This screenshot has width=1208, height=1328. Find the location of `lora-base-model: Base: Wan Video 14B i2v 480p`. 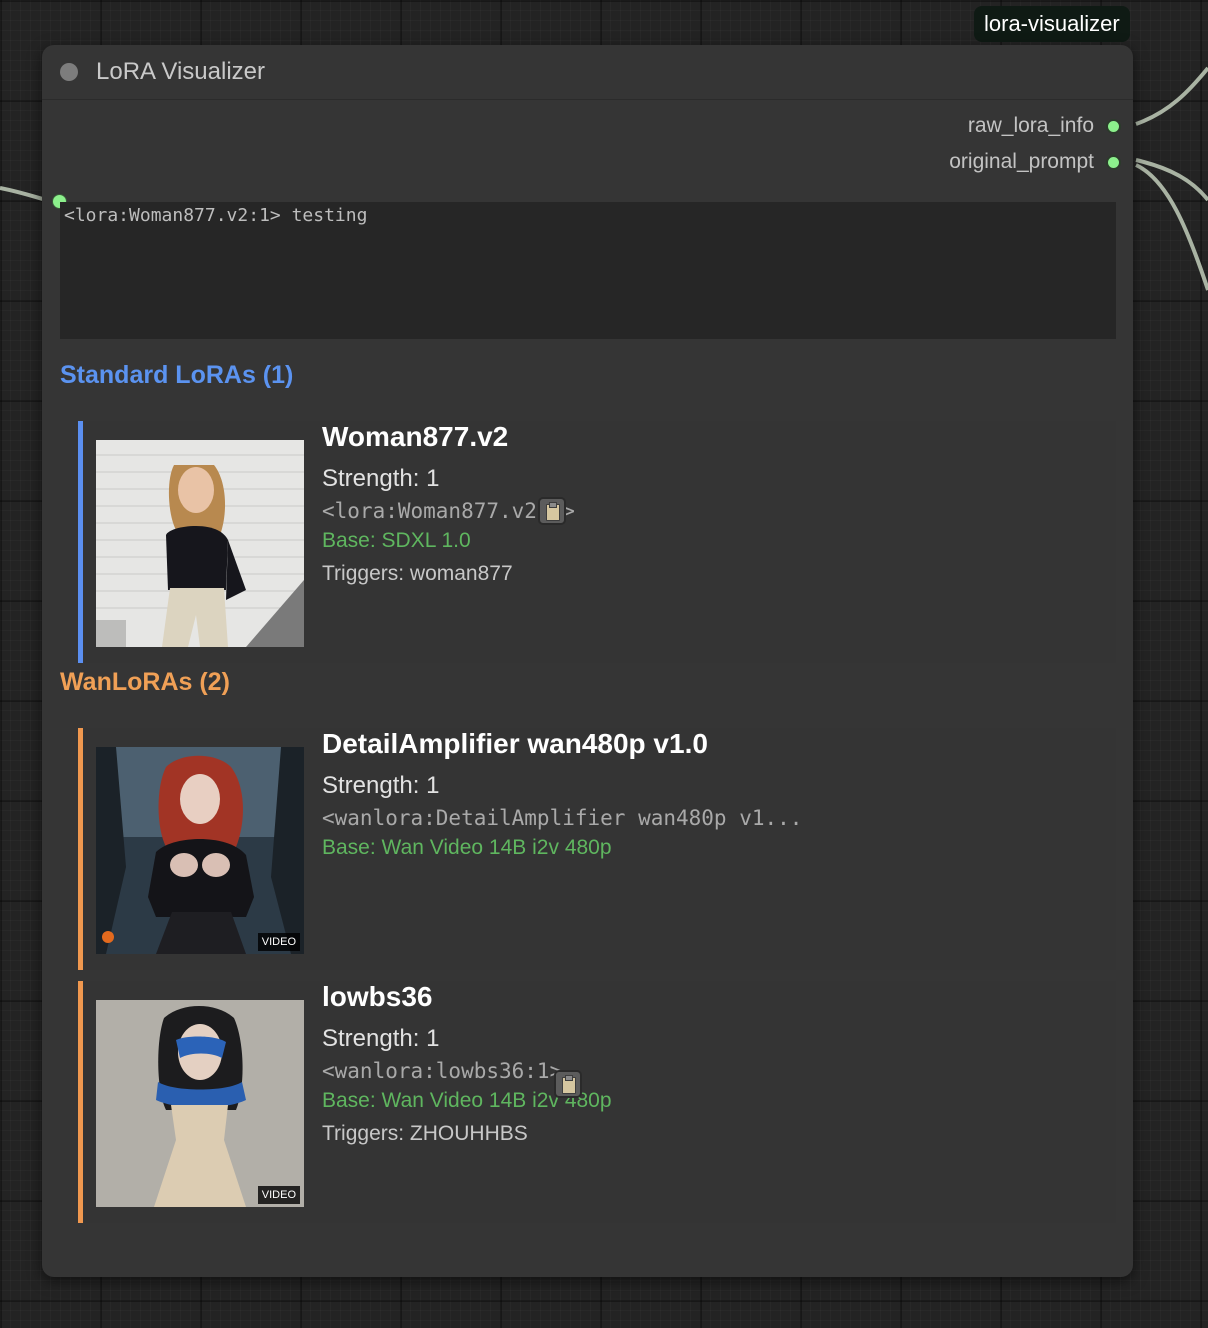

lora-base-model: Base: Wan Video 14B i2v 480p is located at coordinates (467, 847).